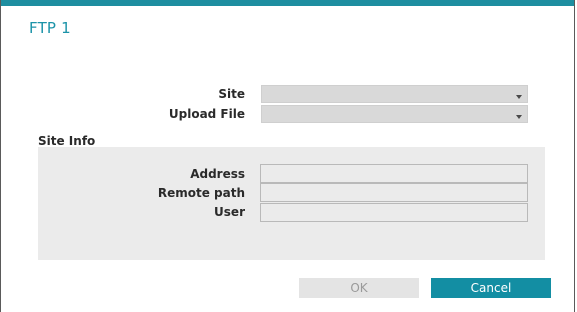 The height and width of the screenshot is (312, 577). I want to click on dialog-accent-bar, so click(287, 3).